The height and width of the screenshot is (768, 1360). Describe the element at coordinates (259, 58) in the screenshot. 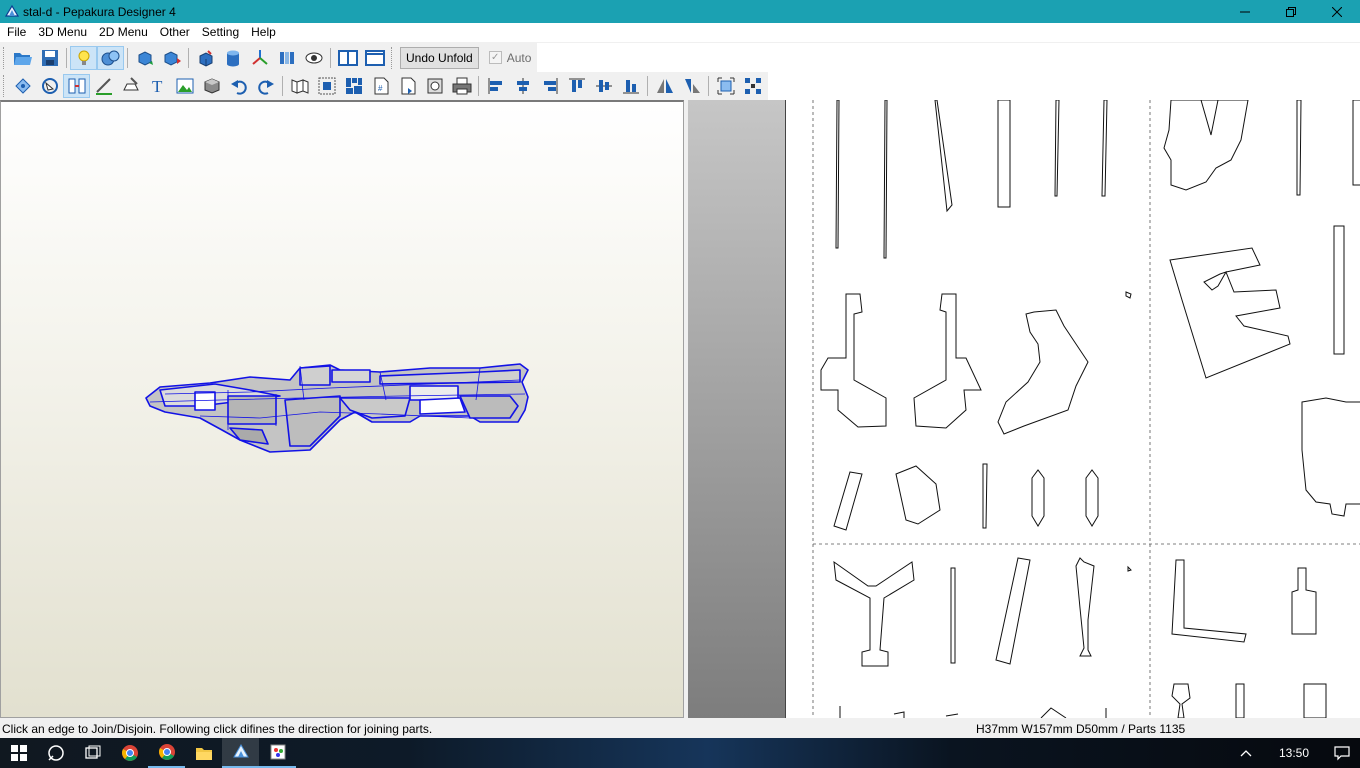

I see `axis-button` at that location.